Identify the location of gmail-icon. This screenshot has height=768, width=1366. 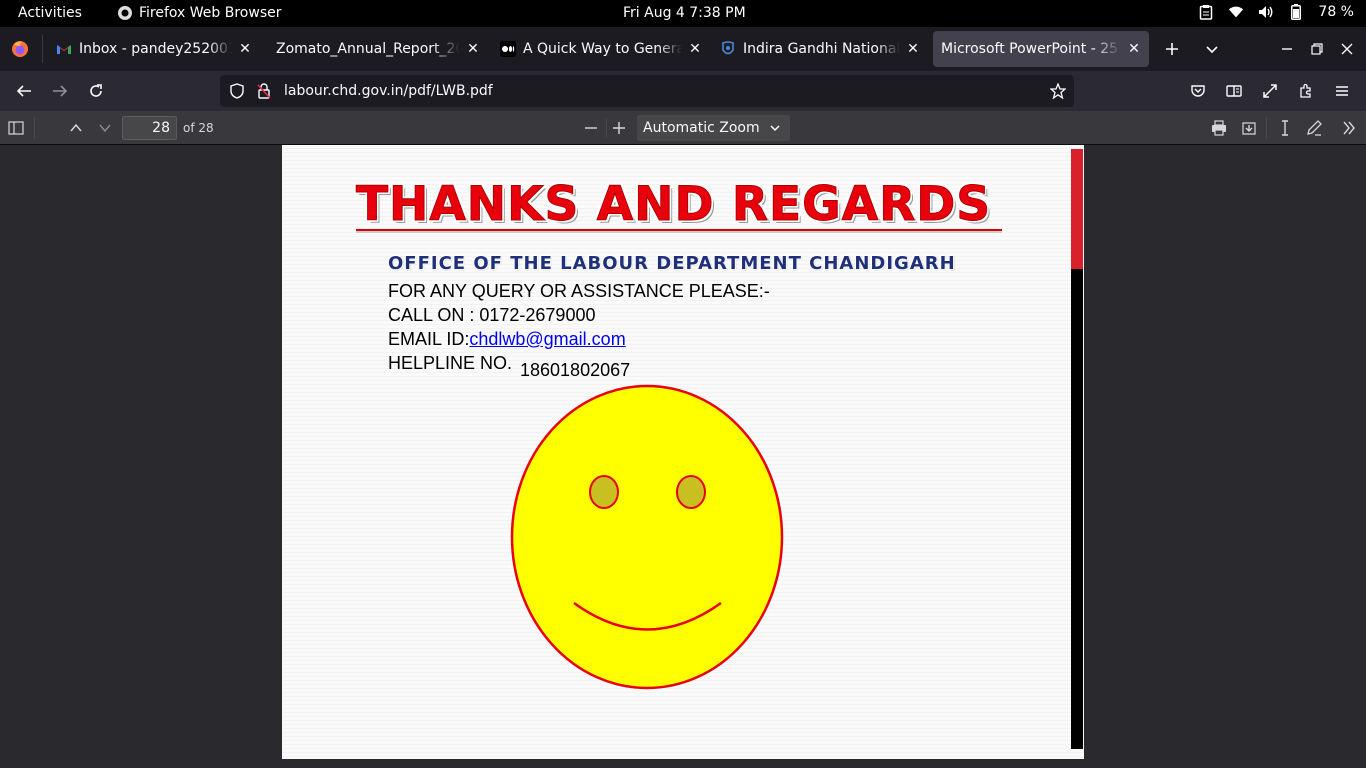
(64, 49).